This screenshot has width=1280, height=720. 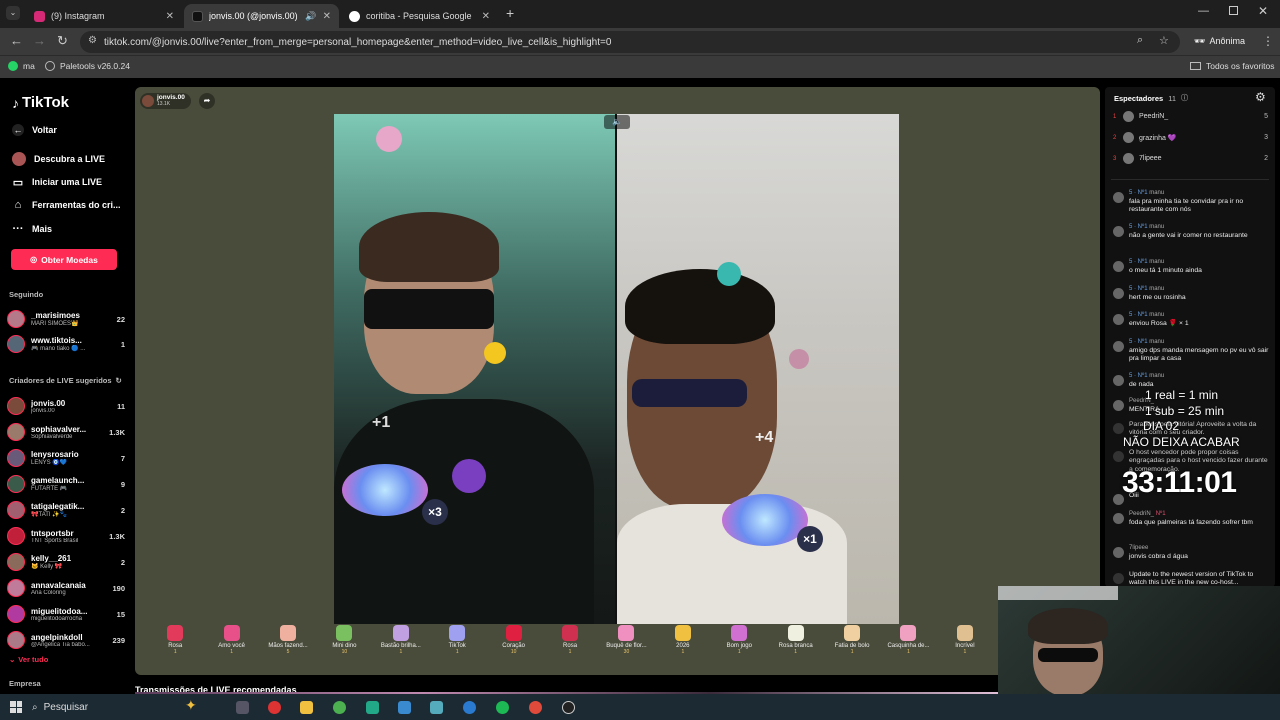 I want to click on back-label: Voltar, so click(x=44, y=130).